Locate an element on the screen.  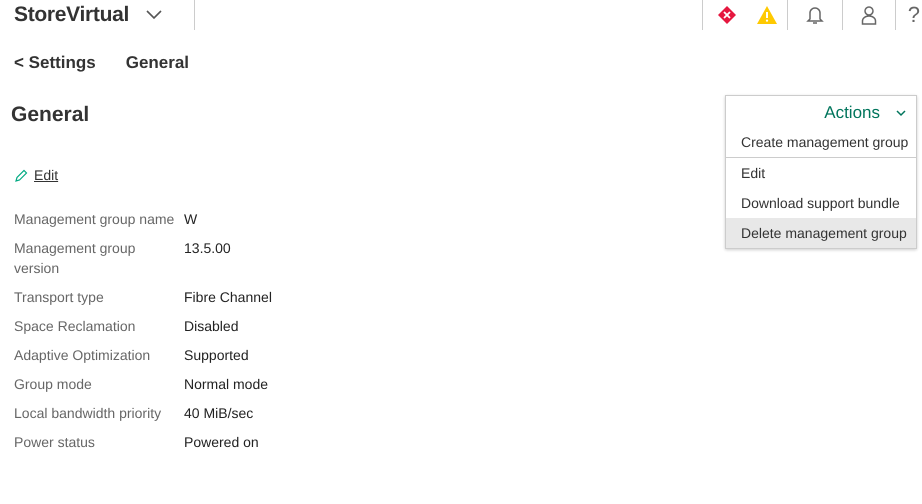
menu-item: Create management group is located at coordinates (821, 142).